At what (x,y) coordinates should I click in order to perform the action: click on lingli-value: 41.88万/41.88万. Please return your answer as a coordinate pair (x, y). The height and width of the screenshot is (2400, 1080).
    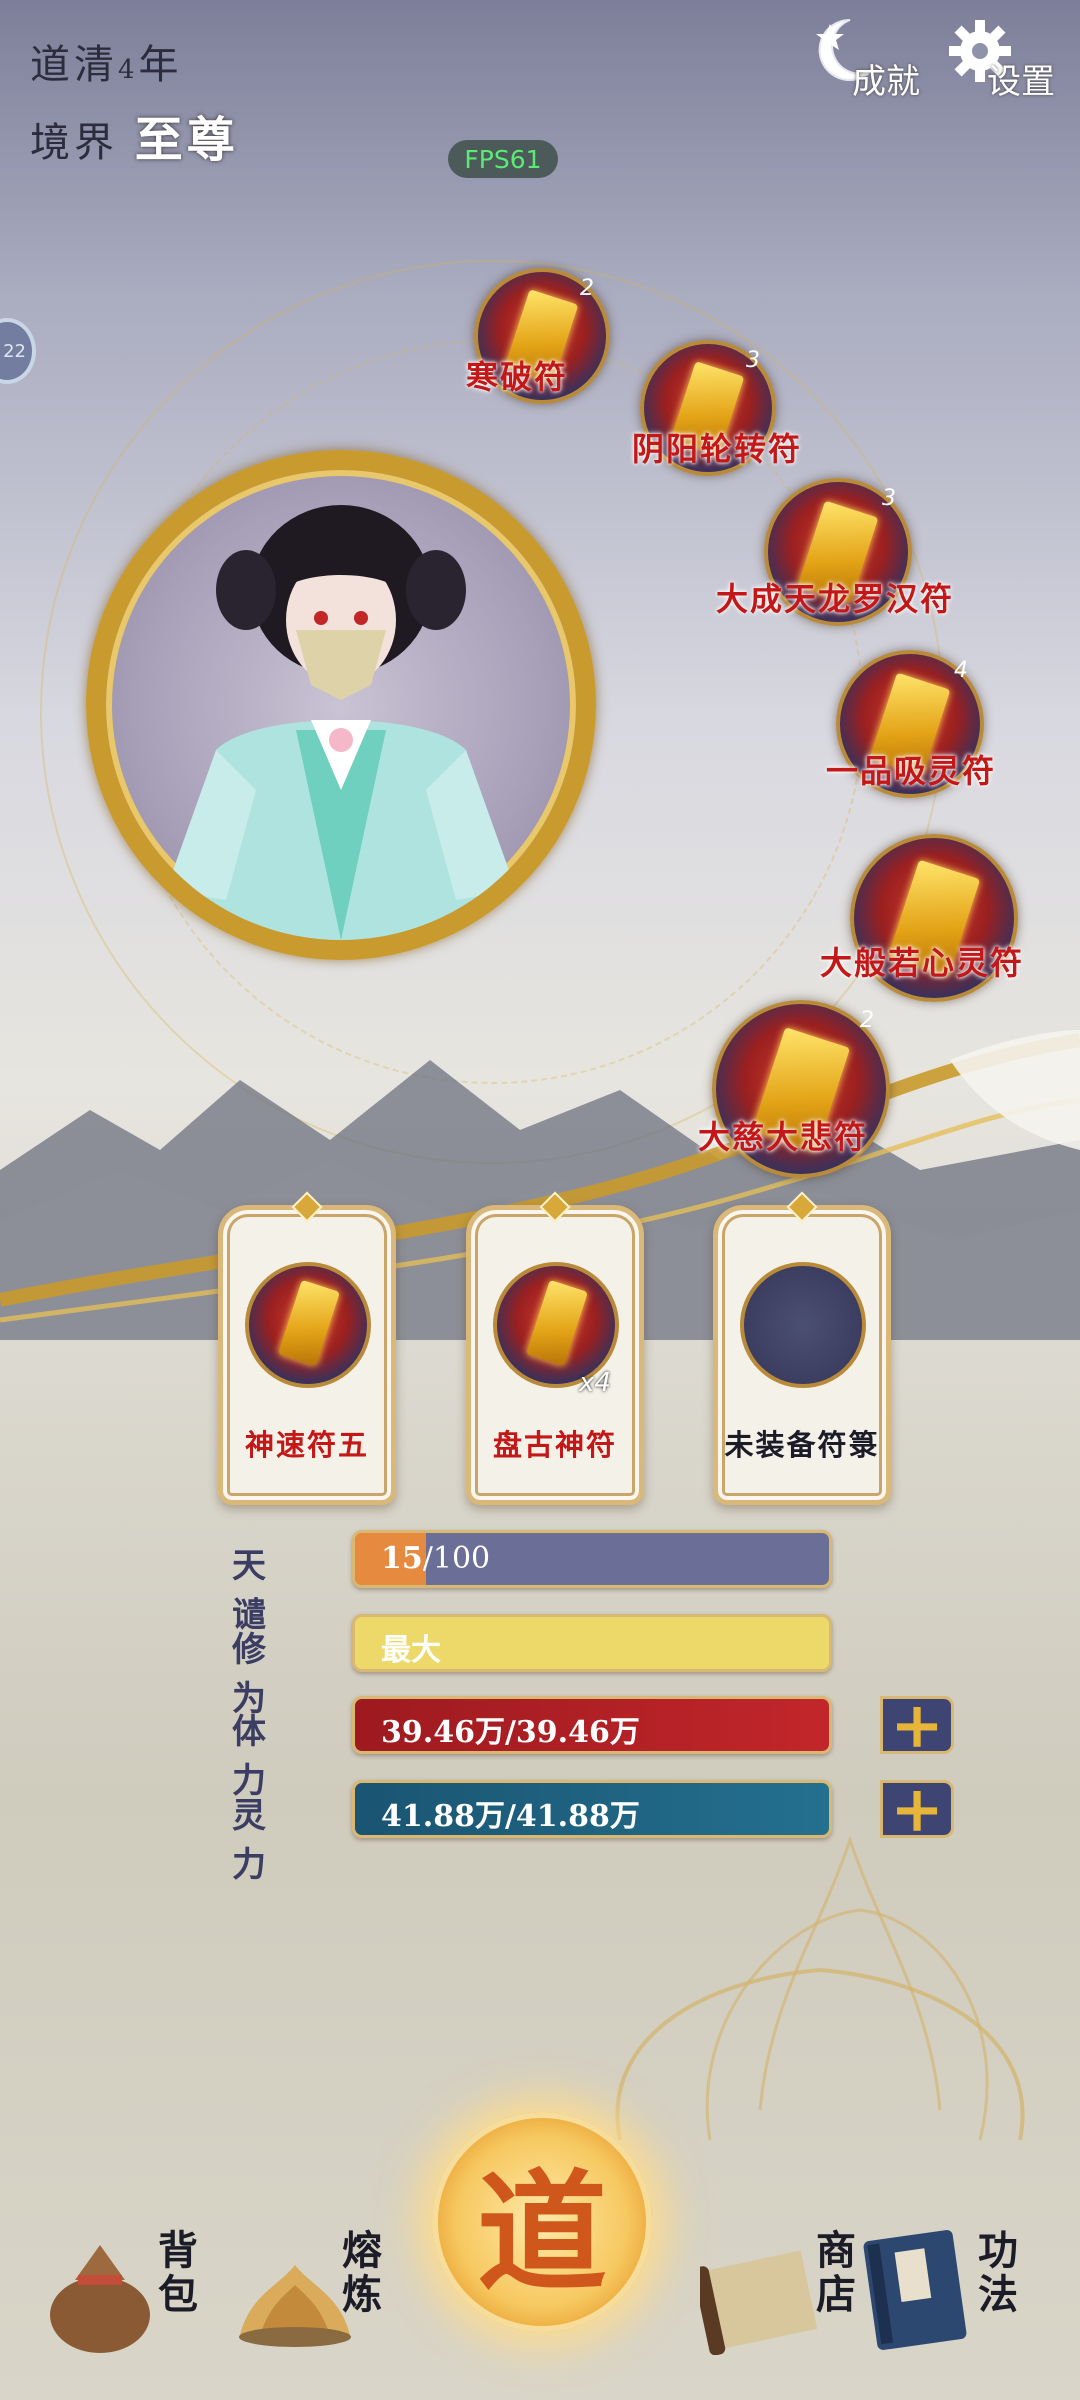
    Looking at the image, I should click on (510, 1816).